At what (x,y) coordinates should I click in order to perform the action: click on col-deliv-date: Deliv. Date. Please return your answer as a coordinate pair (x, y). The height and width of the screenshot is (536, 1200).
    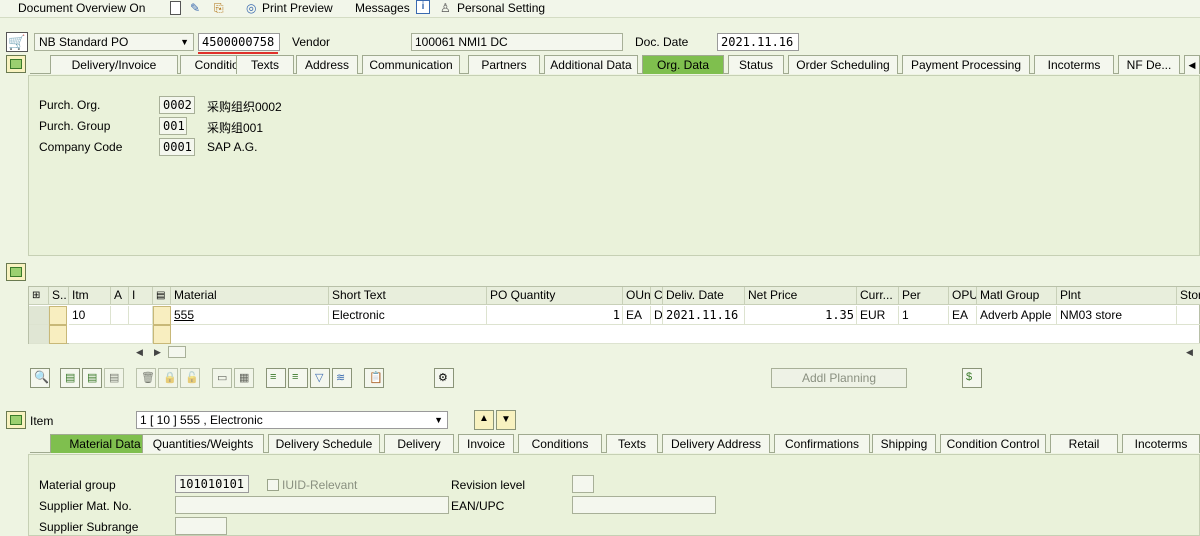
    Looking at the image, I should click on (704, 296).